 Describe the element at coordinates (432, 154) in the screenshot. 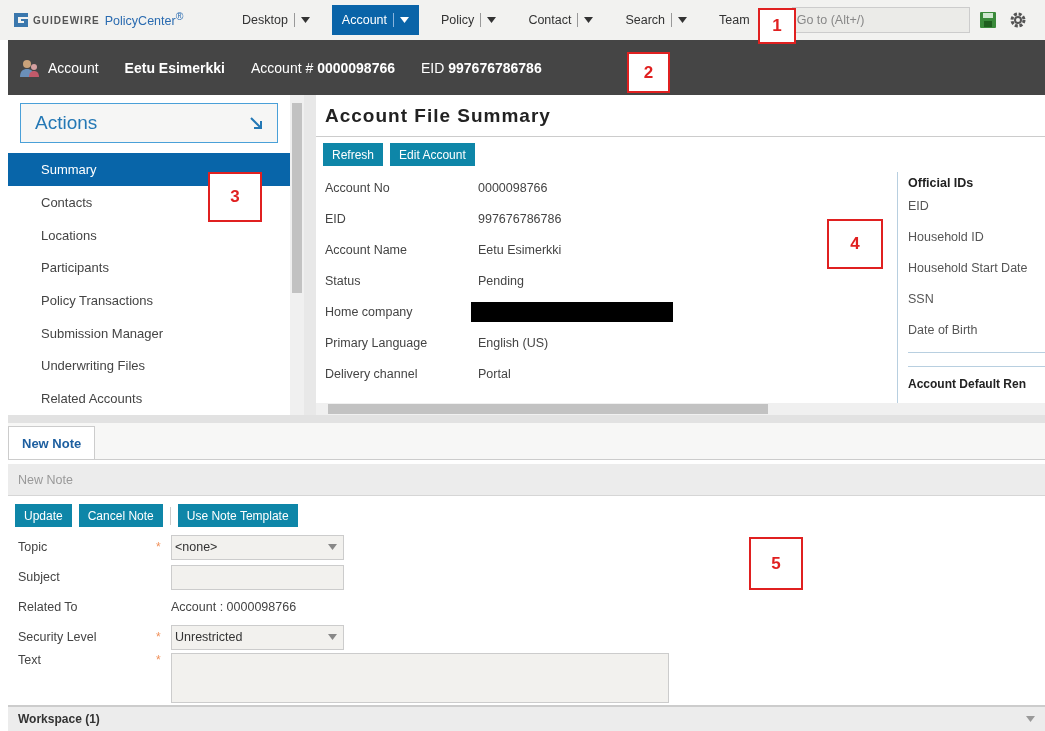

I see `action-button: Edit Account` at that location.